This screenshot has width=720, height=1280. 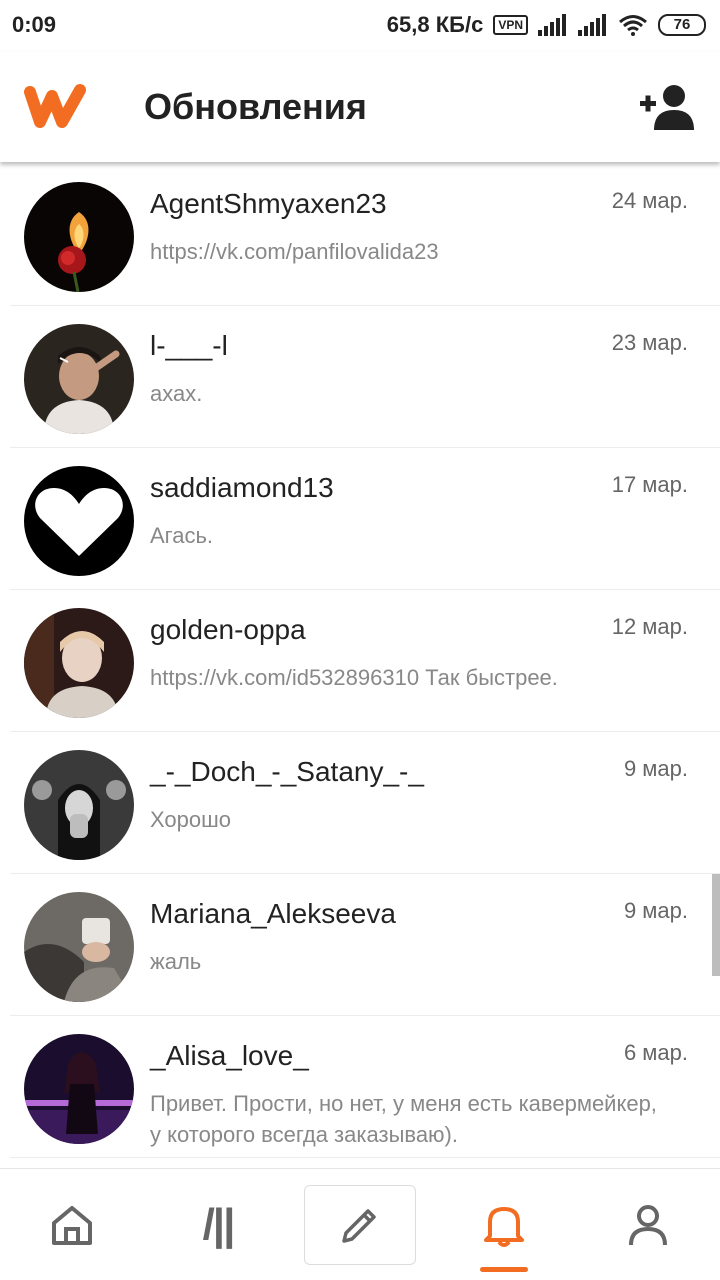 I want to click on sender-name: Mariana_Alekseeva, so click(x=273, y=913).